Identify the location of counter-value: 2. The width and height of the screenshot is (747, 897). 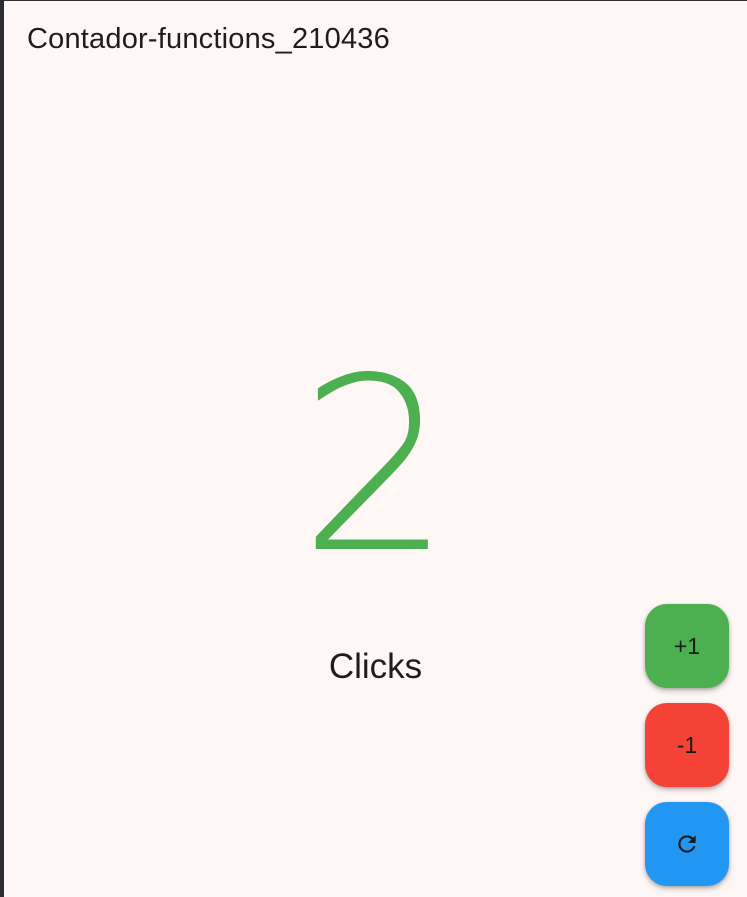
(375, 466).